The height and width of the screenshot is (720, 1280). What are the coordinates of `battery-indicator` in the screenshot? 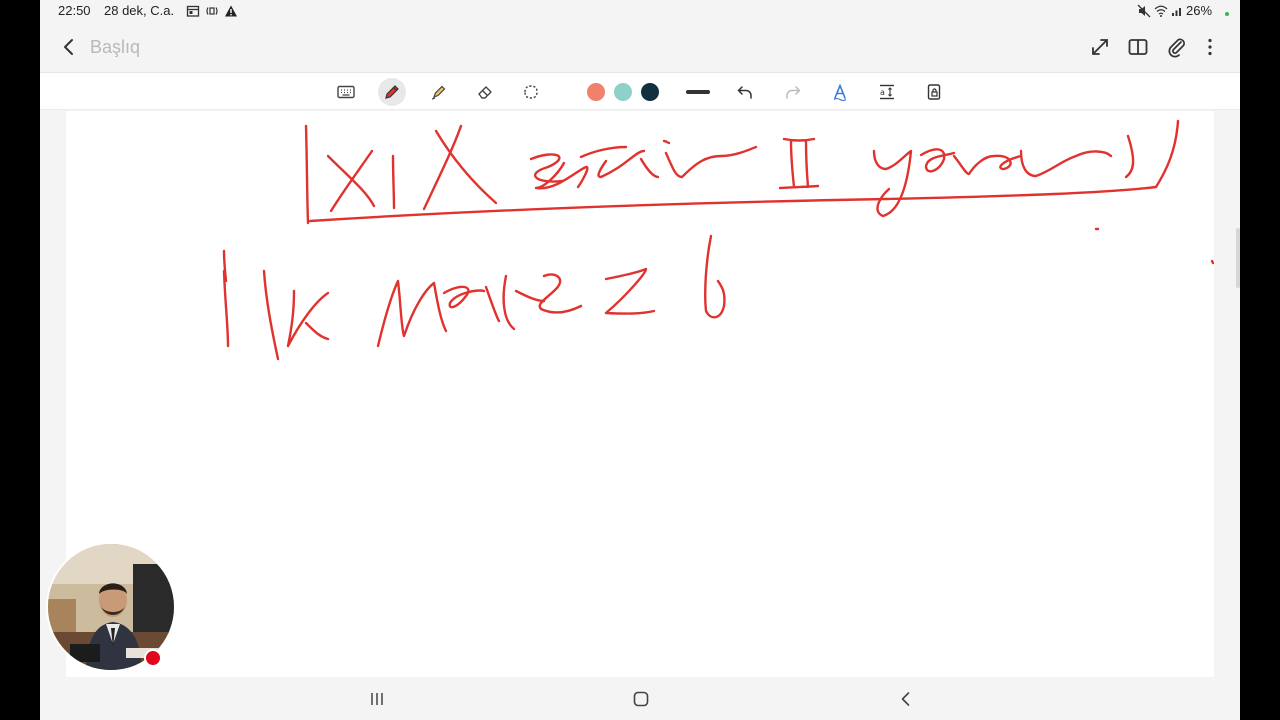 It's located at (1227, 14).